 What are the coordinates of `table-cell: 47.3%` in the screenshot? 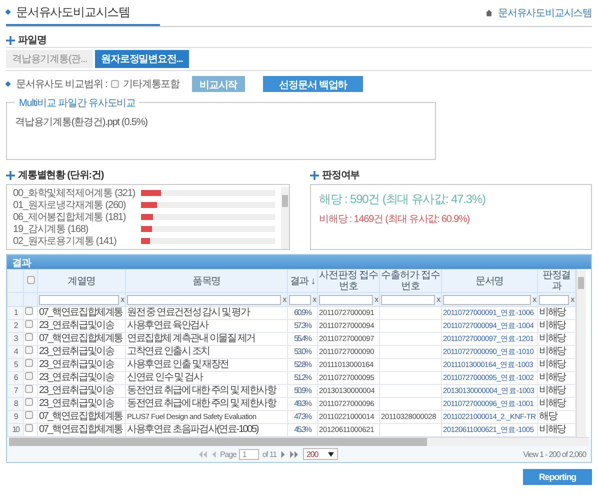 It's located at (303, 417).